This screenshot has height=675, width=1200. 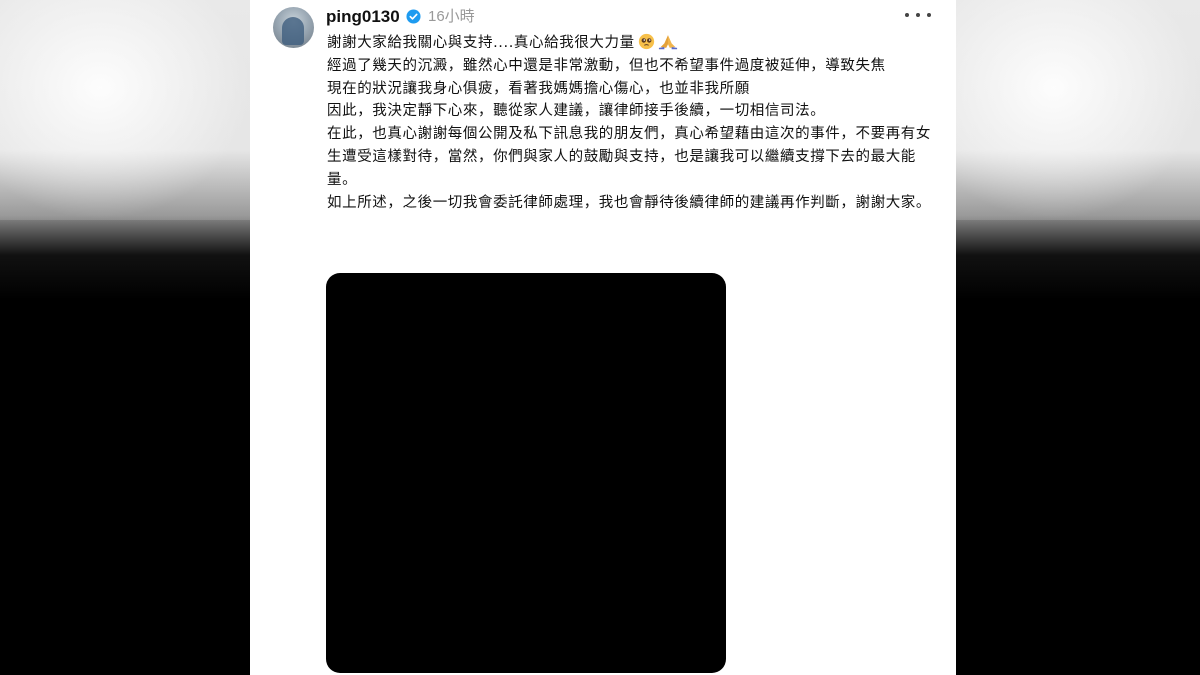 I want to click on pleading-face-emoji, so click(x=646, y=41).